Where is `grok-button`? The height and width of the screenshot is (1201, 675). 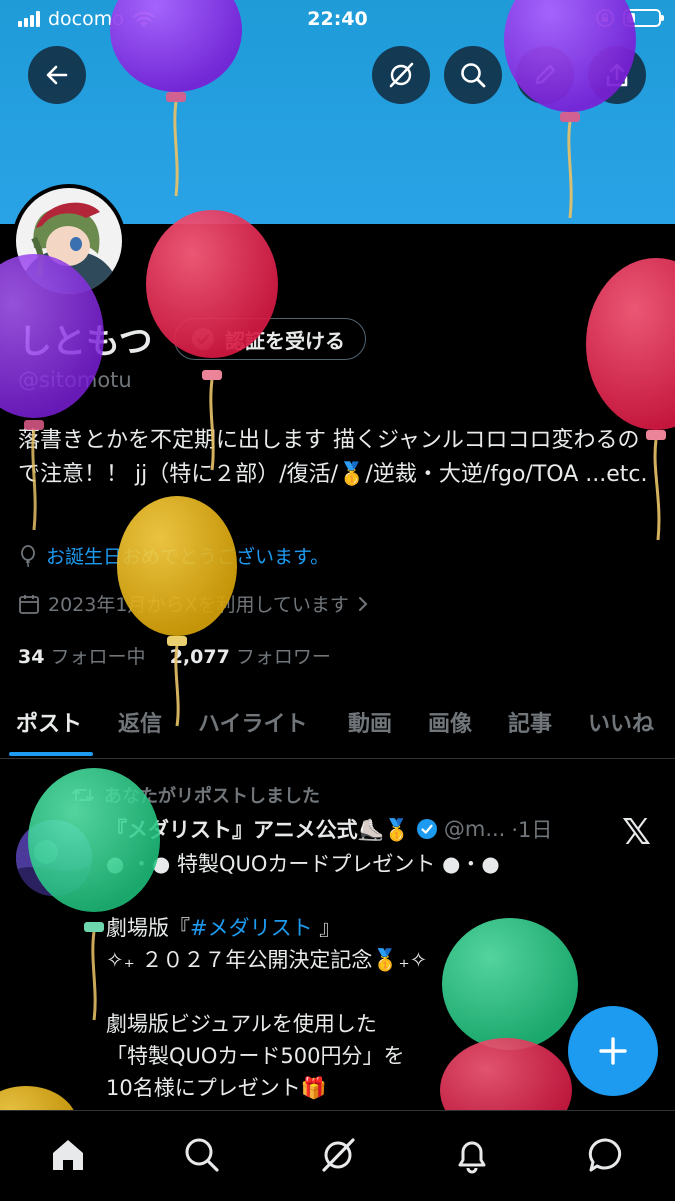 grok-button is located at coordinates (401, 75).